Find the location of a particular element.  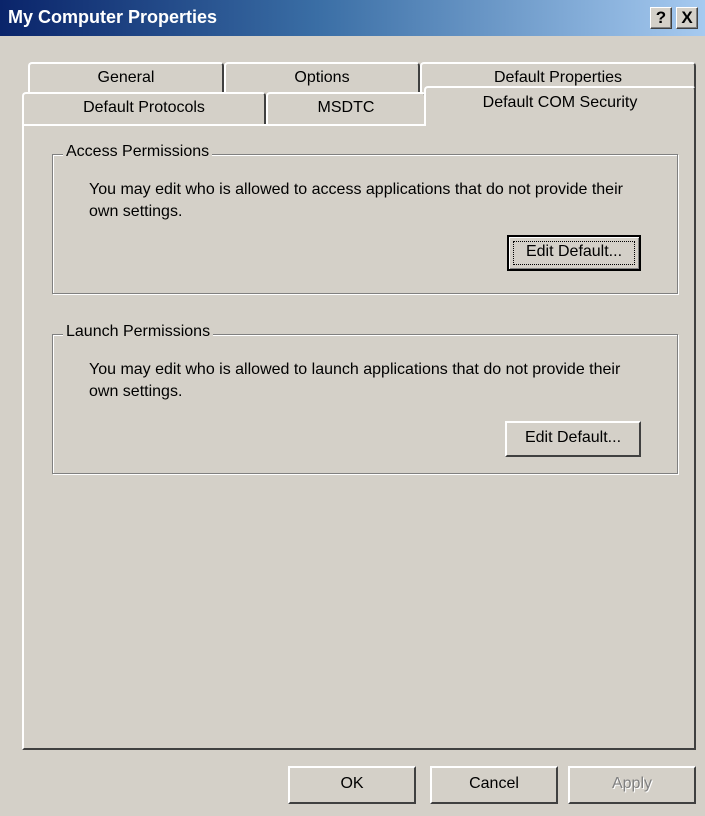

cancel-button: Cancel is located at coordinates (494, 785).